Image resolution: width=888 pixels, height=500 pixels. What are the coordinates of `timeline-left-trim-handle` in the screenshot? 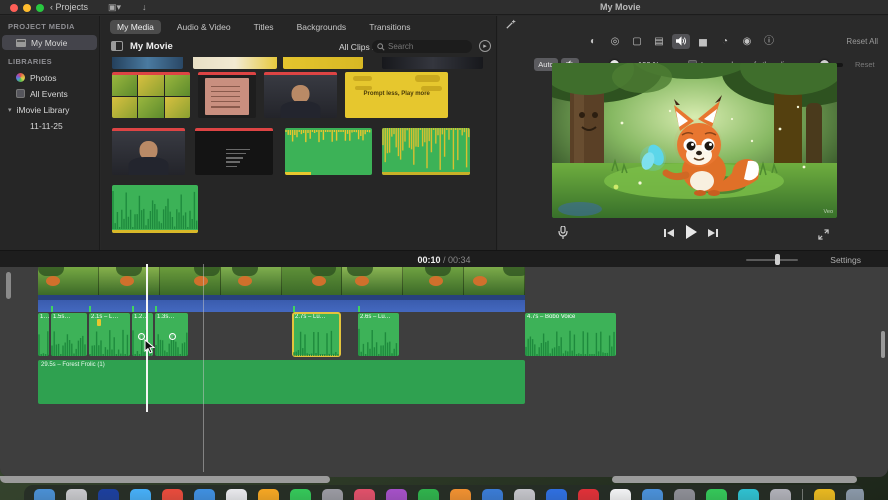 It's located at (8, 285).